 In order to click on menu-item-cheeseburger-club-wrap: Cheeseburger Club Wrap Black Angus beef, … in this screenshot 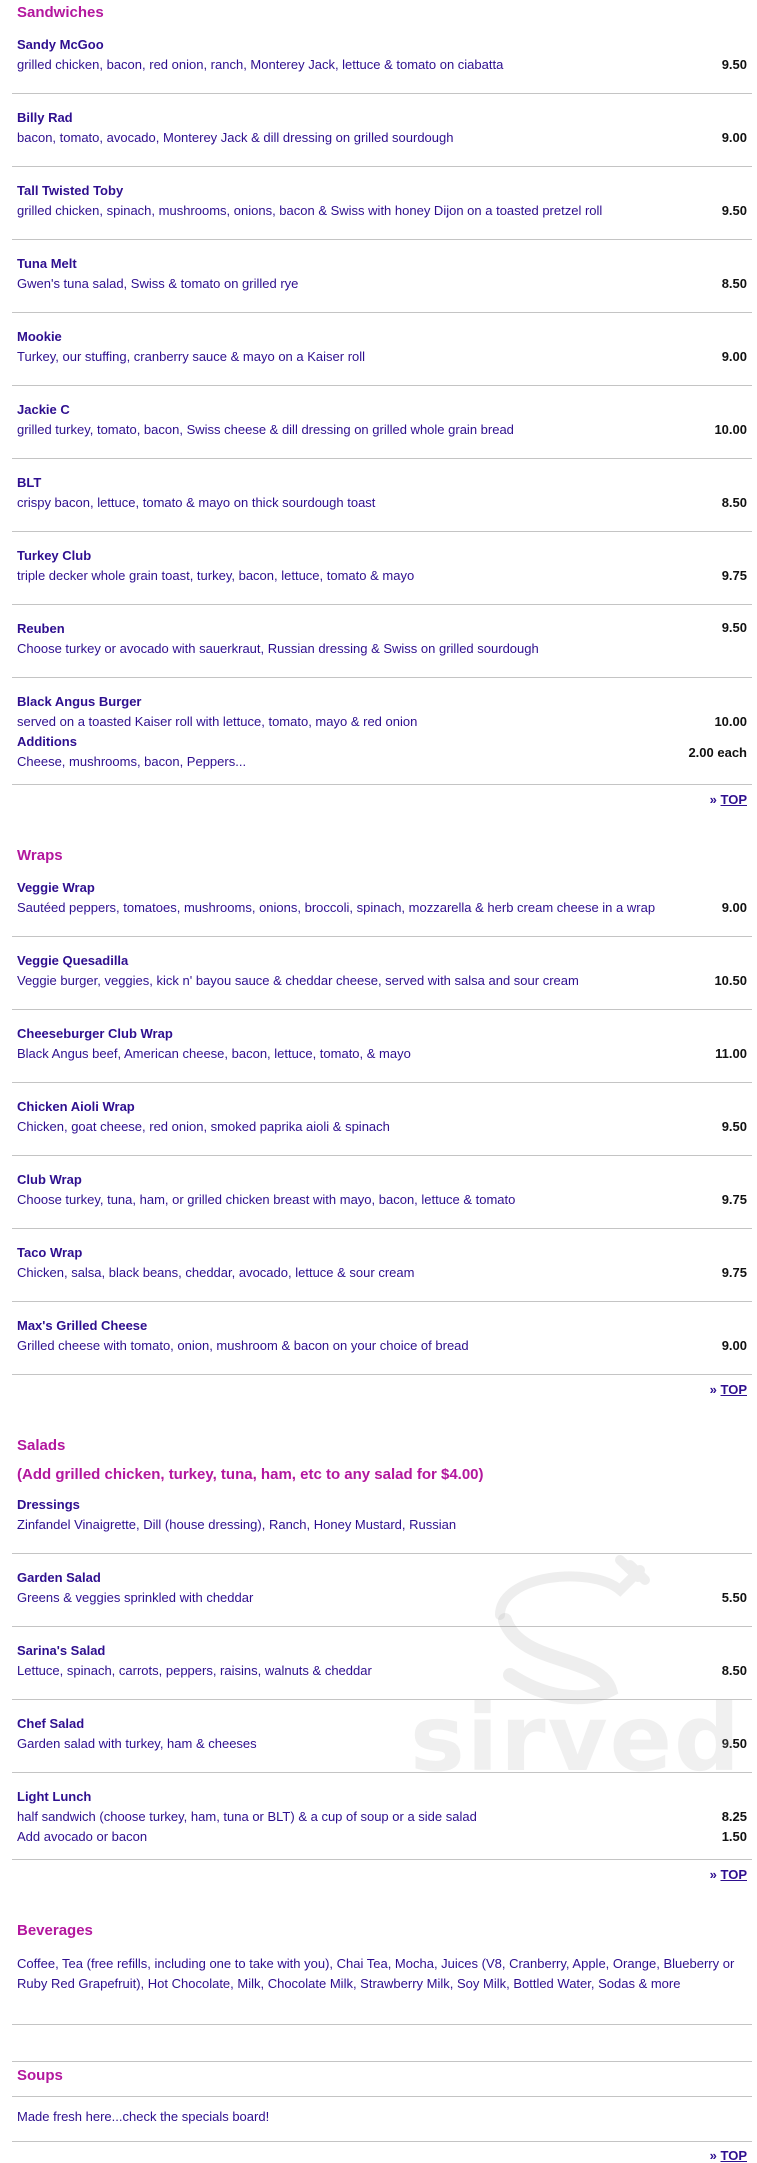, I will do `click(382, 1054)`.